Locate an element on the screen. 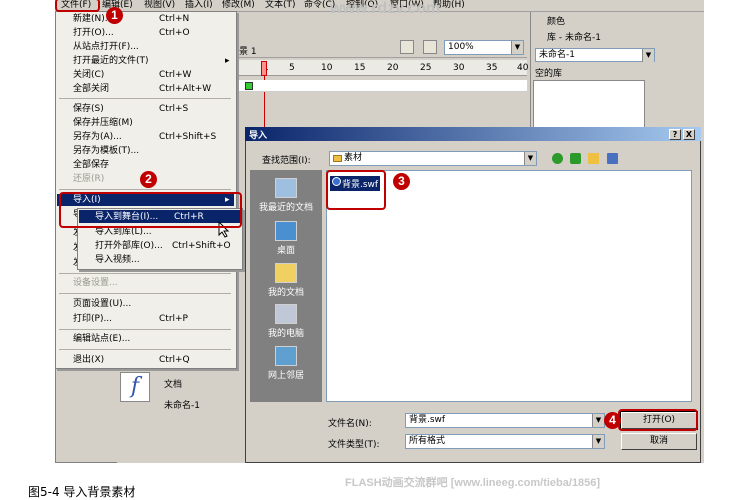  doc-name: 未命名-1 is located at coordinates (182, 406).